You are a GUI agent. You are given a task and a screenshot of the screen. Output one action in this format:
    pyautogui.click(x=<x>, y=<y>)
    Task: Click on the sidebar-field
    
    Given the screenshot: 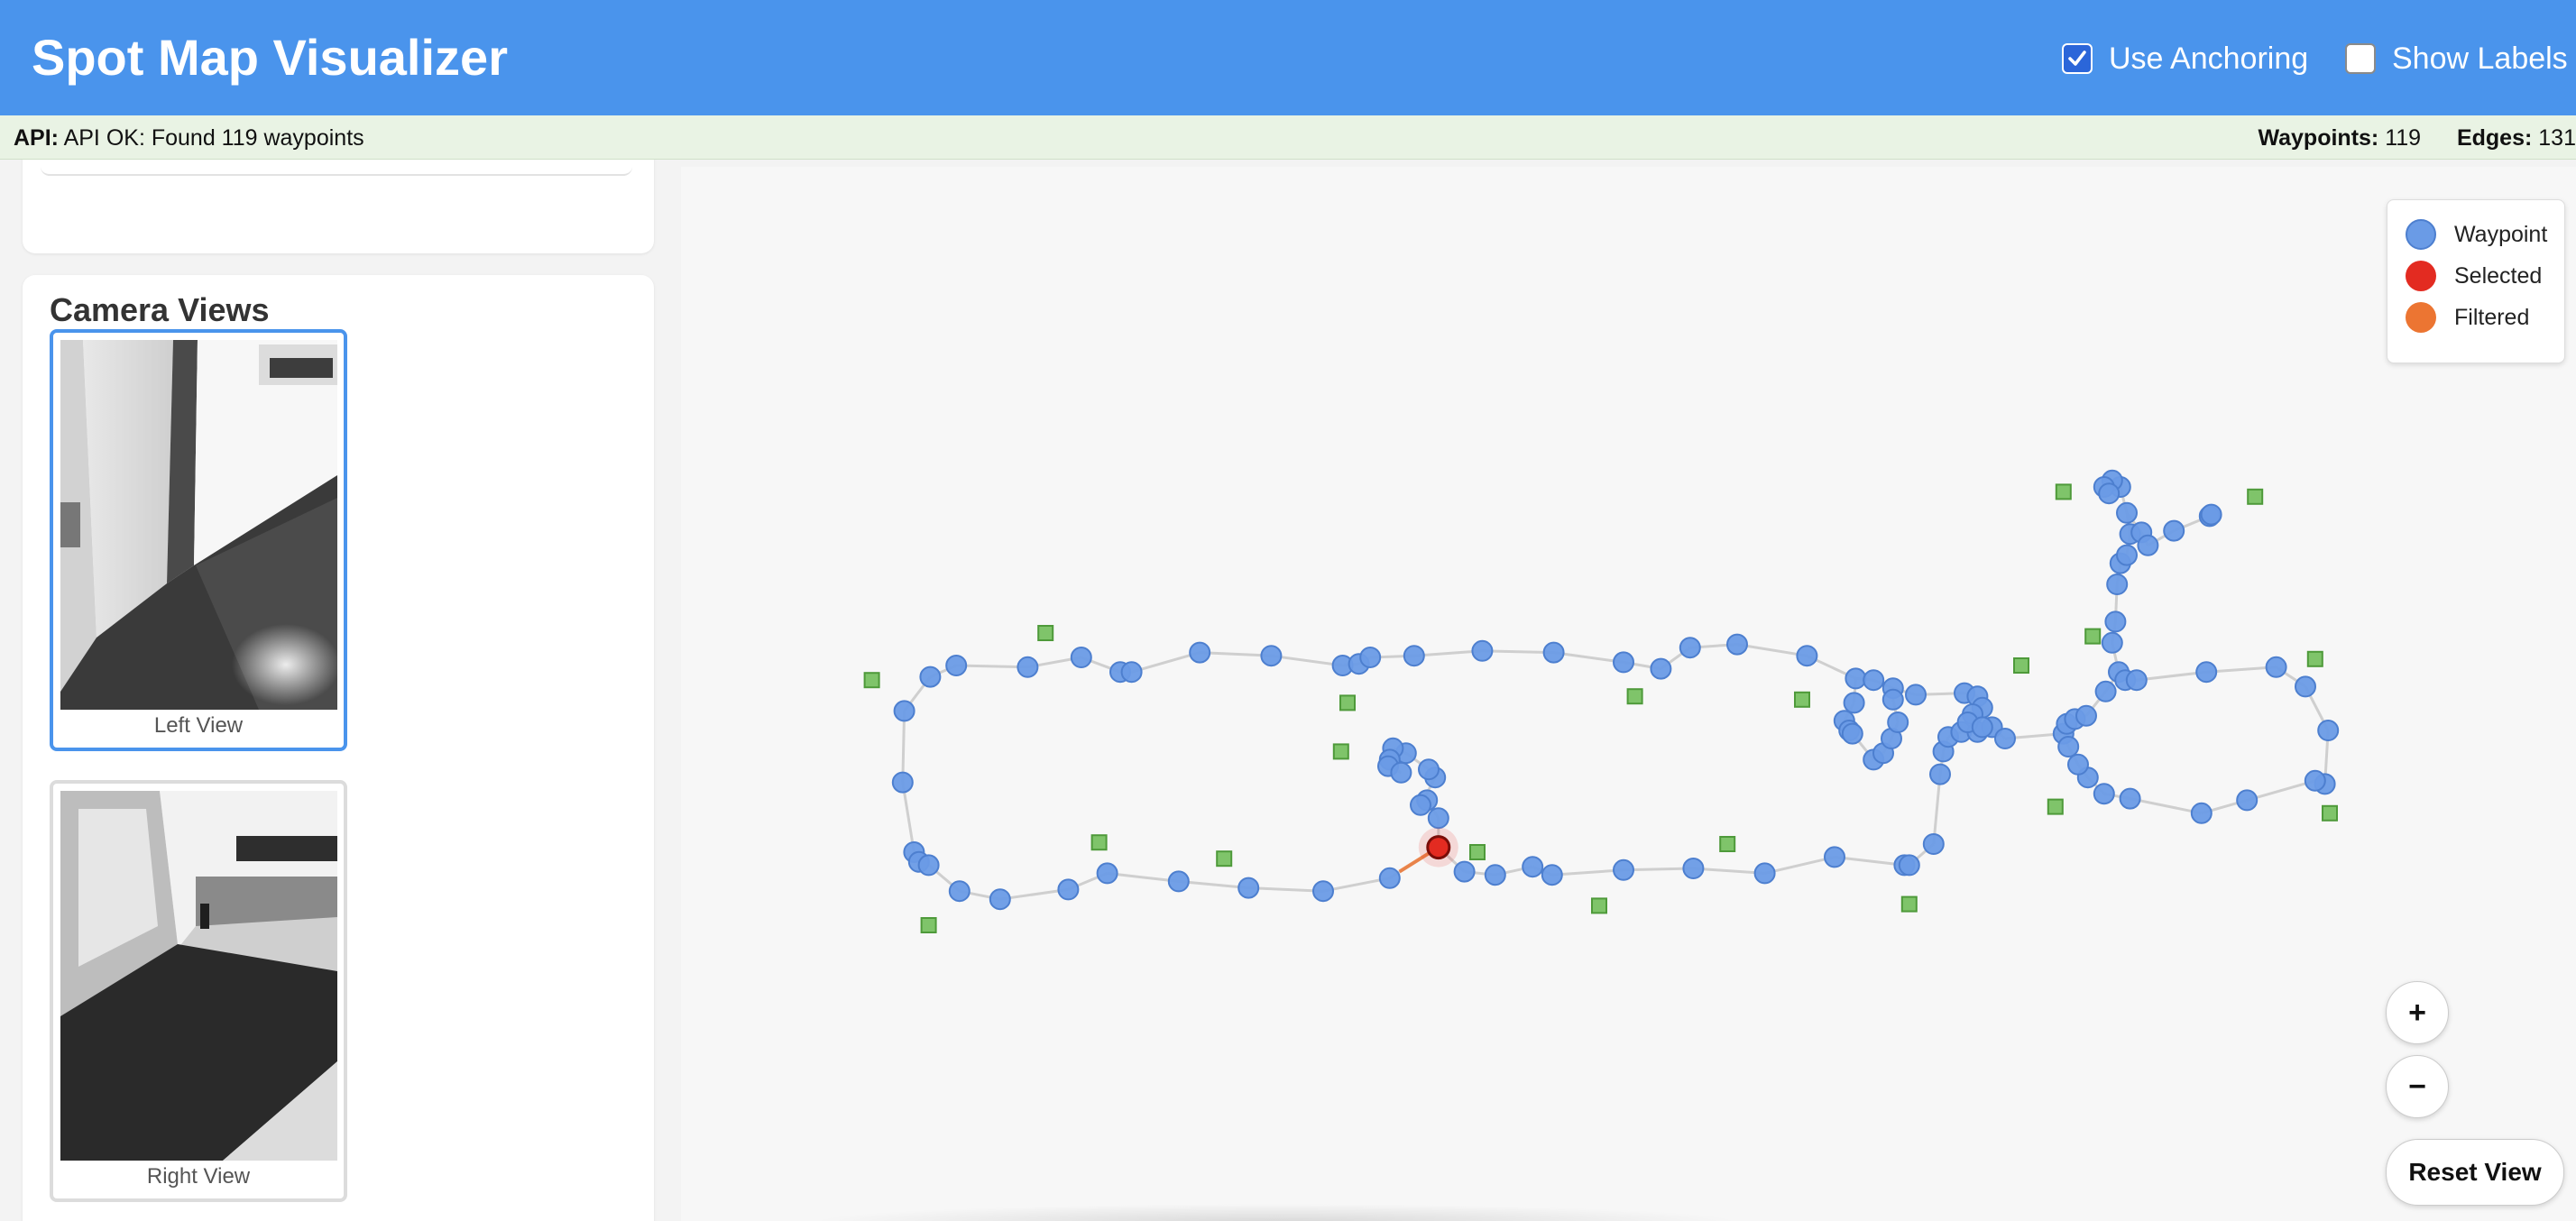 What is the action you would take?
    pyautogui.click(x=336, y=168)
    